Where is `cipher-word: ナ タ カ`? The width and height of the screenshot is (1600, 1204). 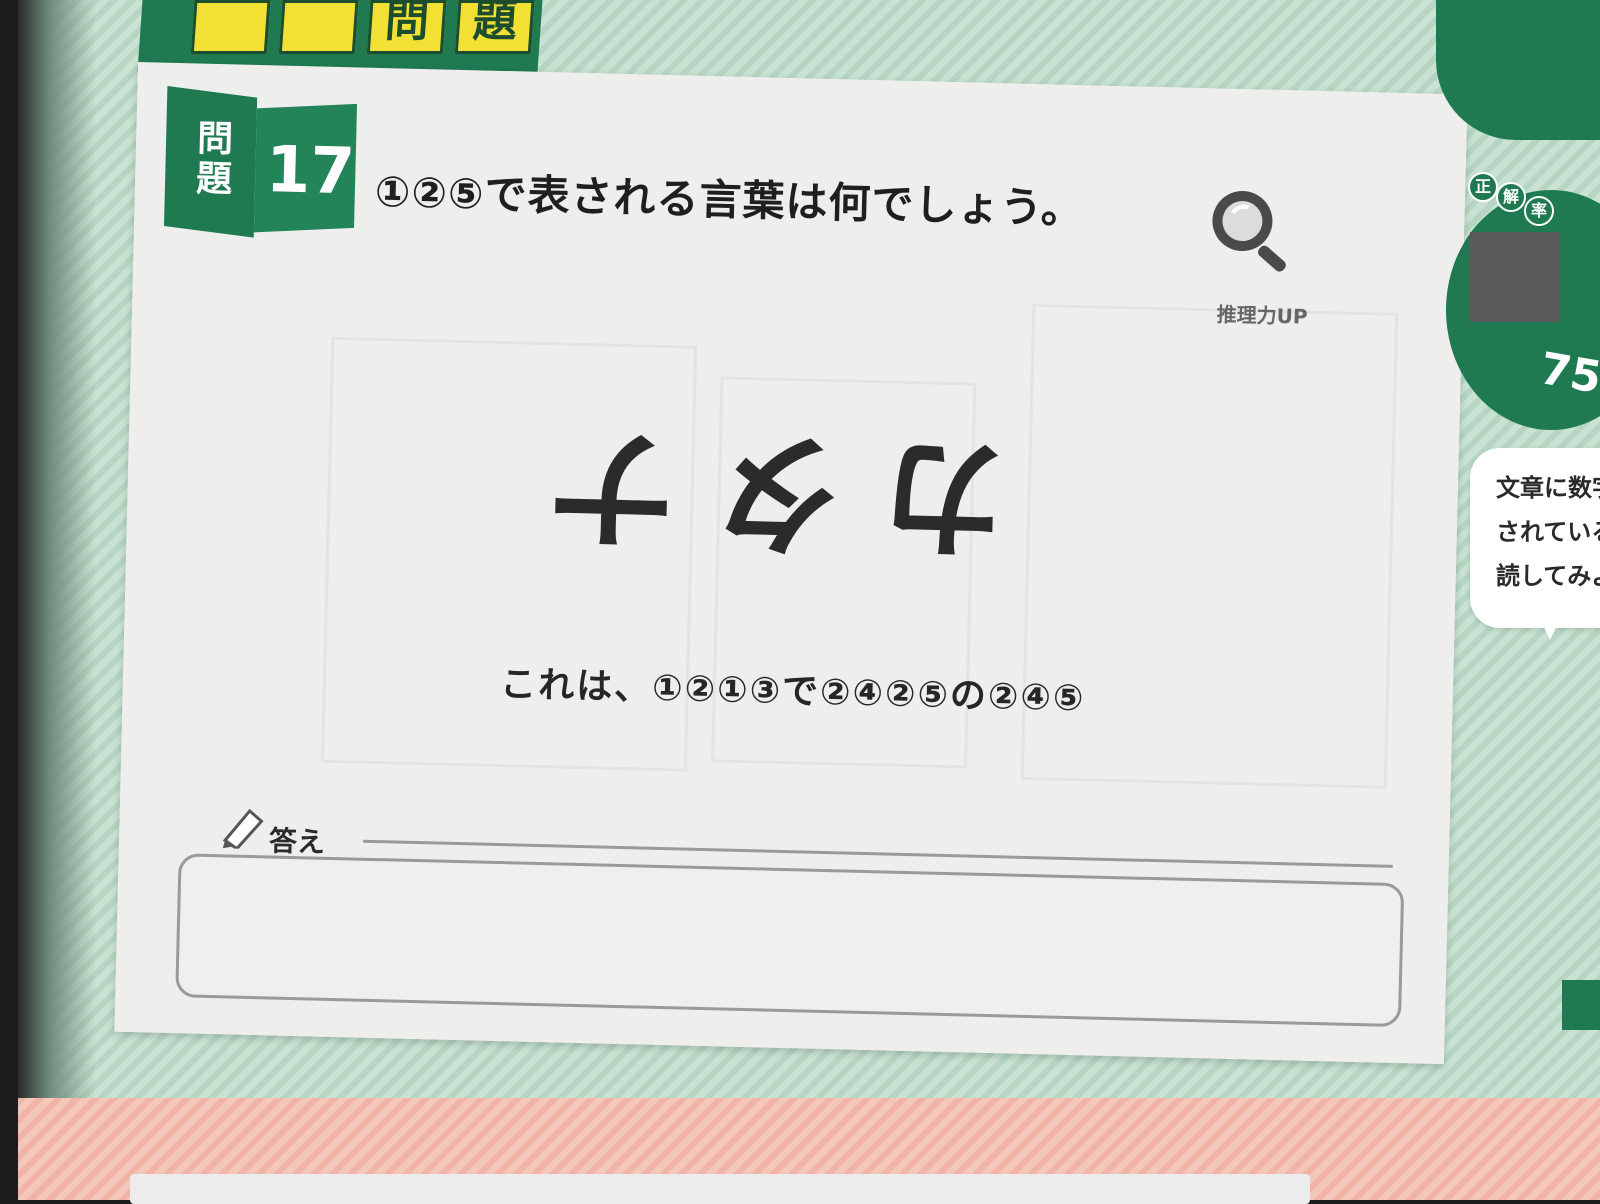 cipher-word: ナ タ カ is located at coordinates (778, 490).